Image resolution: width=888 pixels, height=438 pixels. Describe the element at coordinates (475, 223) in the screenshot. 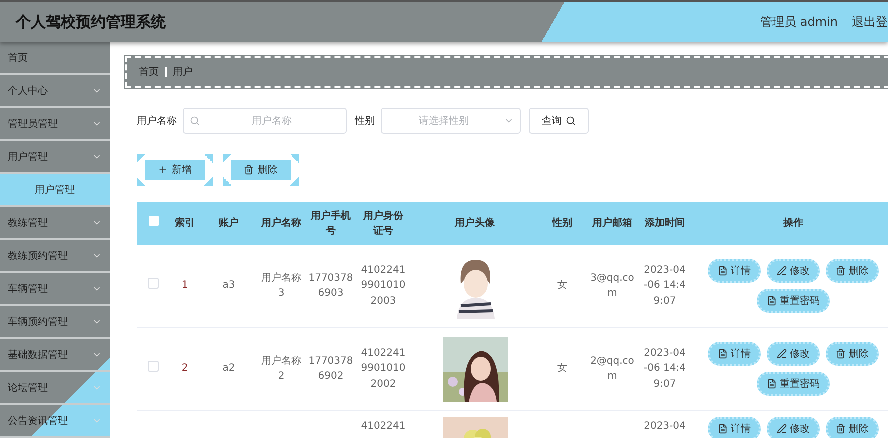

I see `column-header: 用户头像` at that location.